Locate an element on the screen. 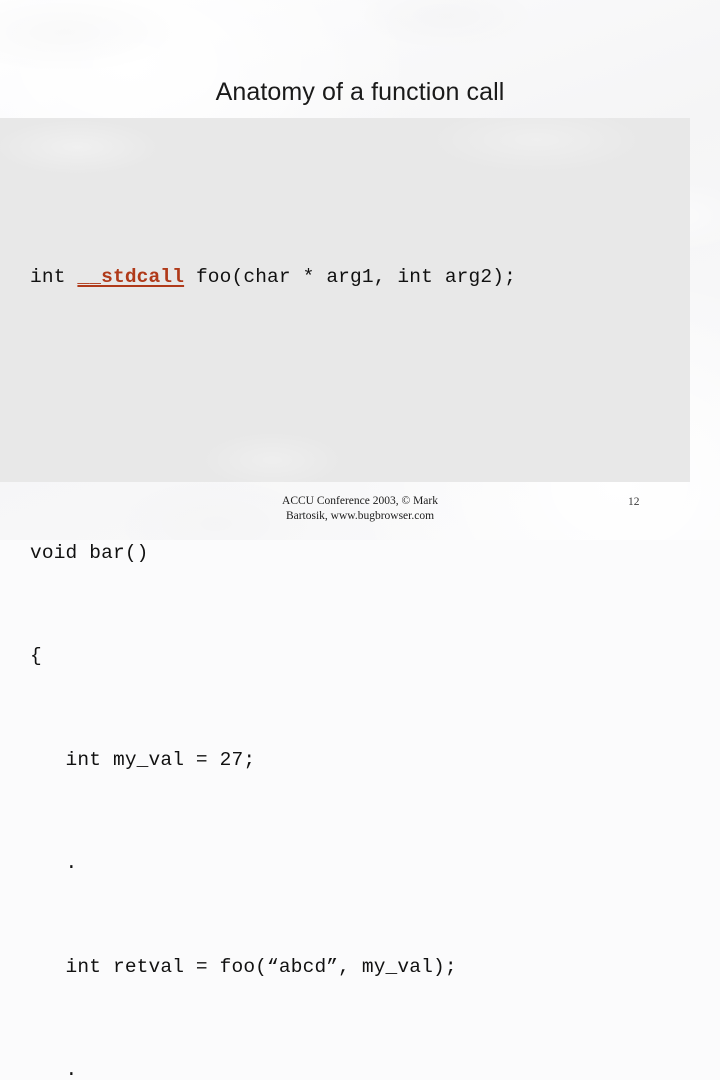 The image size is (720, 1080). code-line-ellipsis-2: . is located at coordinates (54, 1069).